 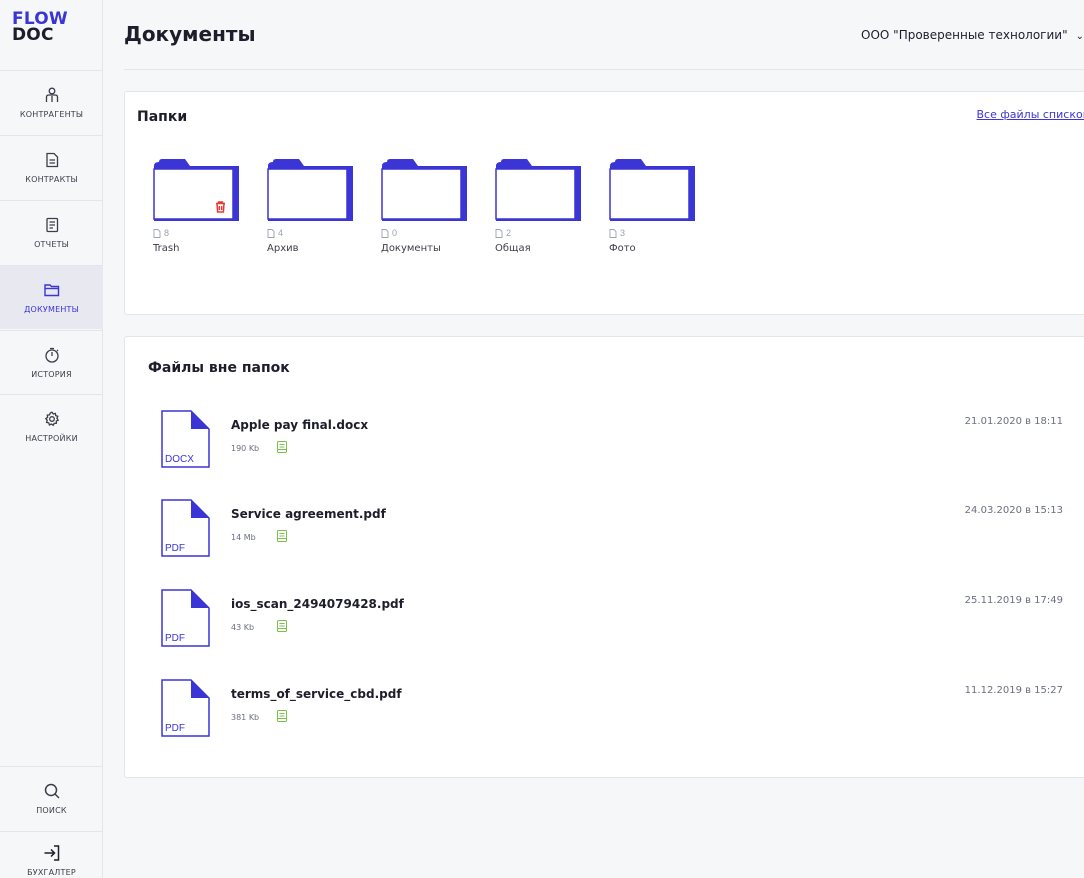 What do you see at coordinates (654, 233) in the screenshot?
I see `folder-file-count: 3` at bounding box center [654, 233].